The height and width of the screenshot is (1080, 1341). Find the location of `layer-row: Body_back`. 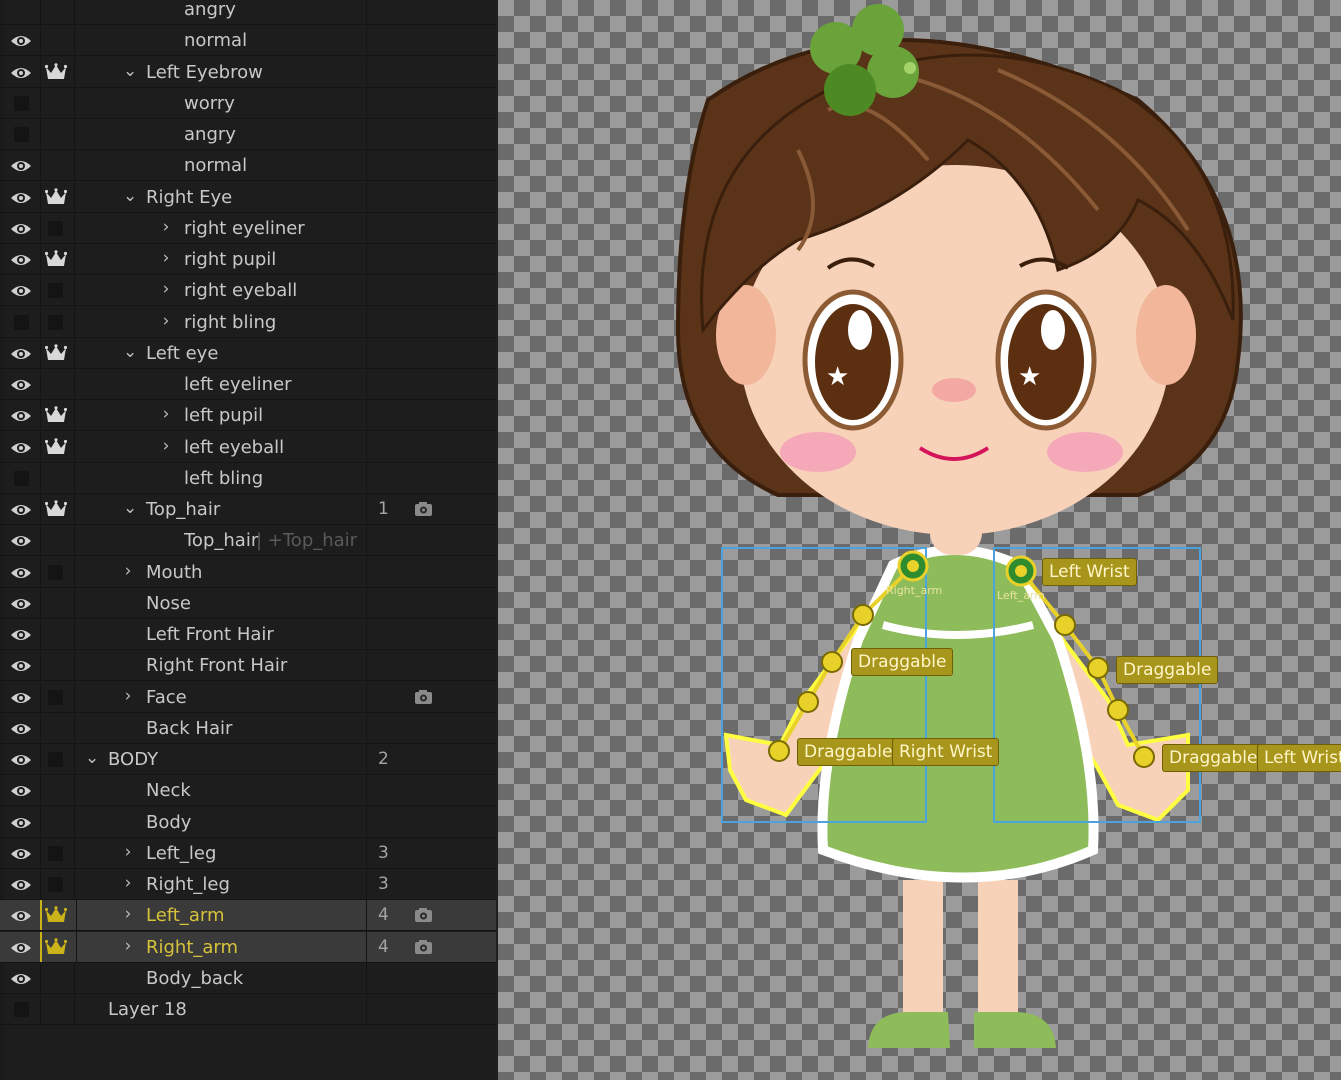

layer-row: Body_back is located at coordinates (248, 978).